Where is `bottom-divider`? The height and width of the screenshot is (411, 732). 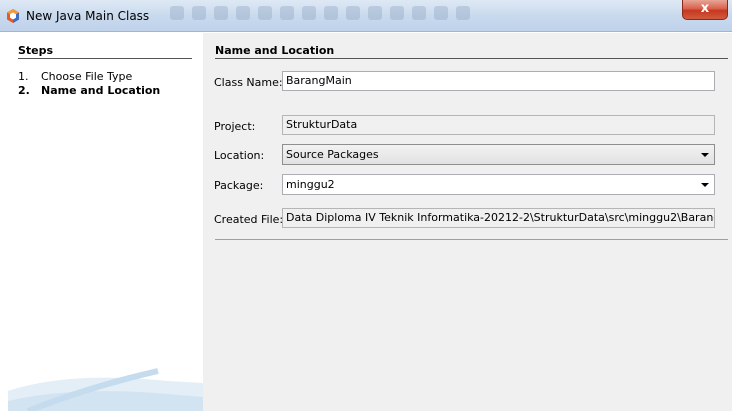 bottom-divider is located at coordinates (471, 239).